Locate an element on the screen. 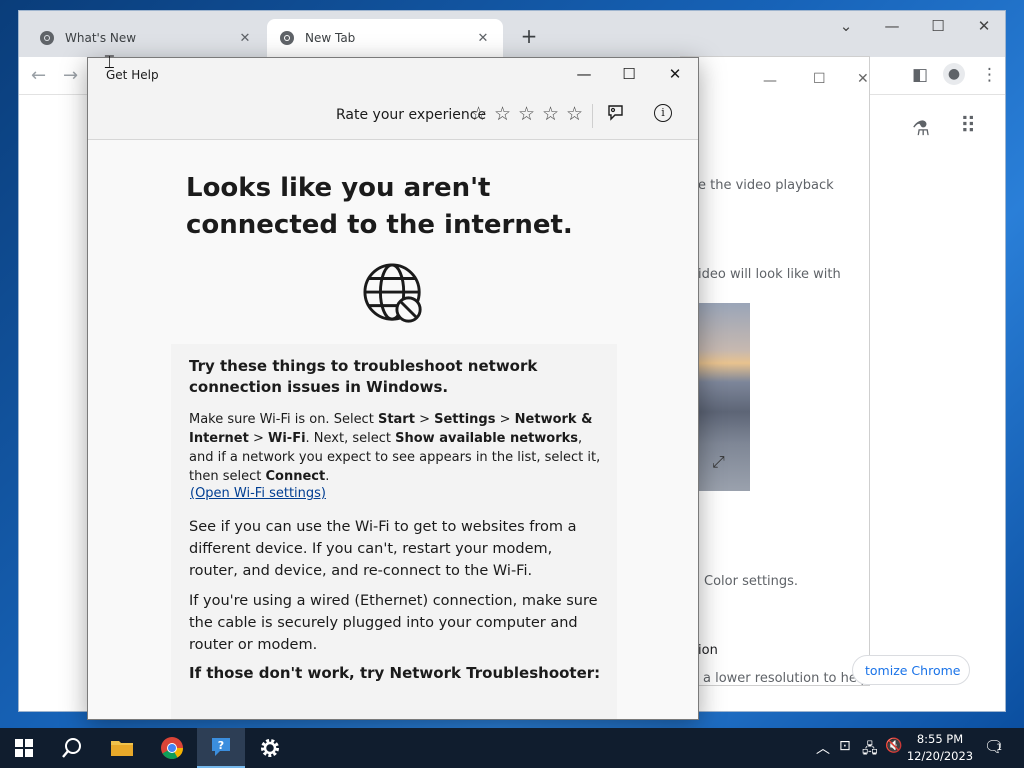 The height and width of the screenshot is (768, 1024). tray-volume-muted-icon: 🔇 is located at coordinates (893, 746).